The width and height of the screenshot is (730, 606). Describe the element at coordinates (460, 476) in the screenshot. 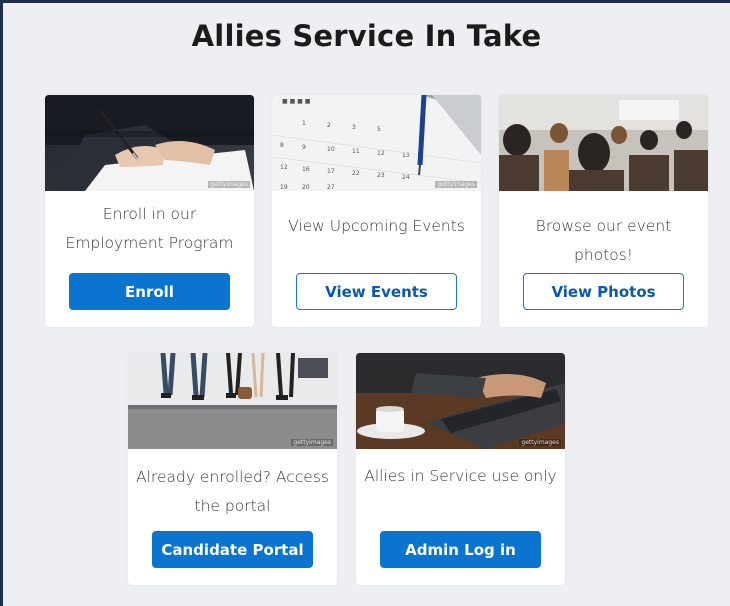

I see `card-text: Allies in Service use only` at that location.